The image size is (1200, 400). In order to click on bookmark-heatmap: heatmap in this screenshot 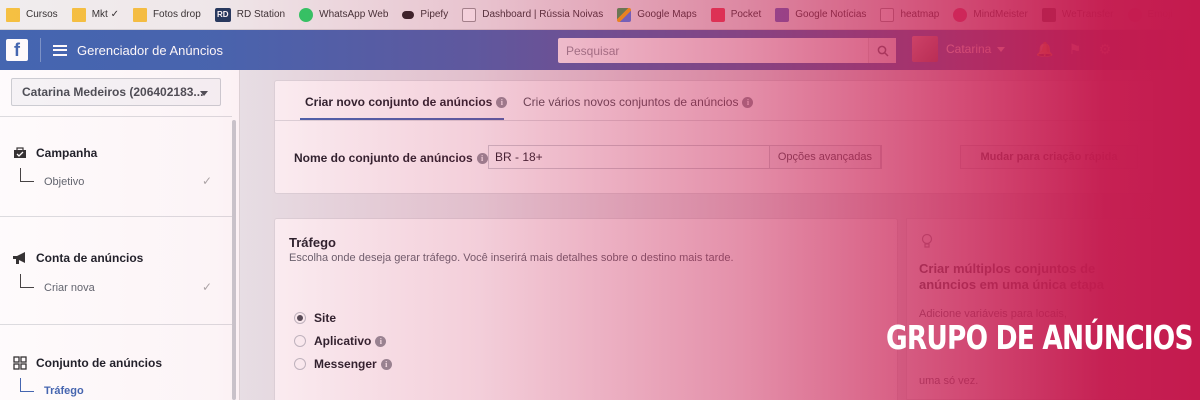, I will do `click(910, 14)`.